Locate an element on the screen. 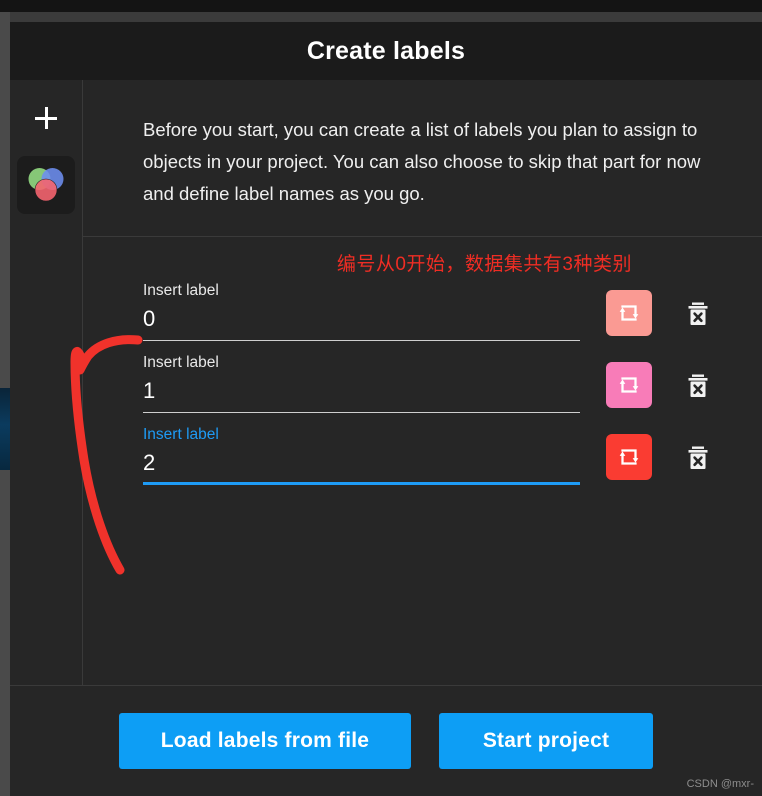  label-field: Insert label 1 is located at coordinates (361, 385).